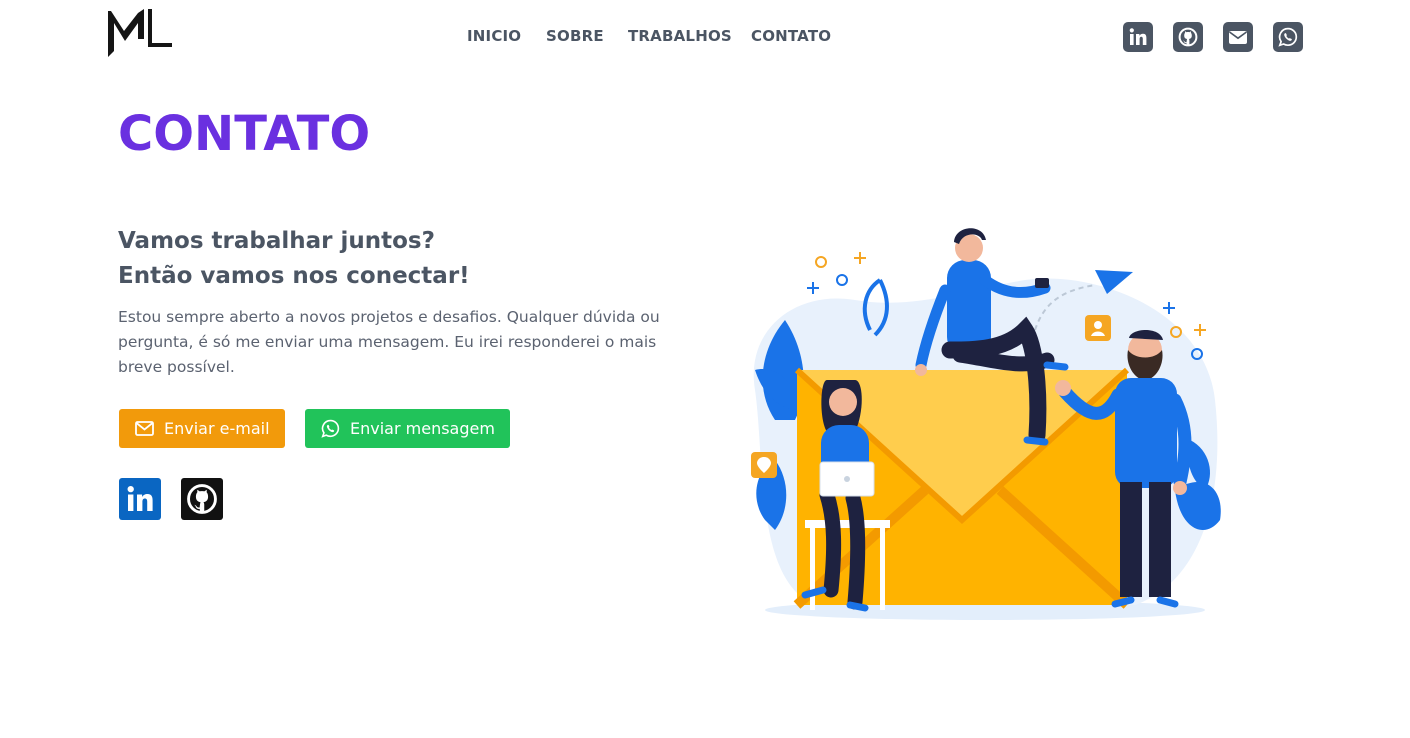 Image resolution: width=1410 pixels, height=738 pixels. Describe the element at coordinates (244, 134) in the screenshot. I see `page-title: CONTATO` at that location.